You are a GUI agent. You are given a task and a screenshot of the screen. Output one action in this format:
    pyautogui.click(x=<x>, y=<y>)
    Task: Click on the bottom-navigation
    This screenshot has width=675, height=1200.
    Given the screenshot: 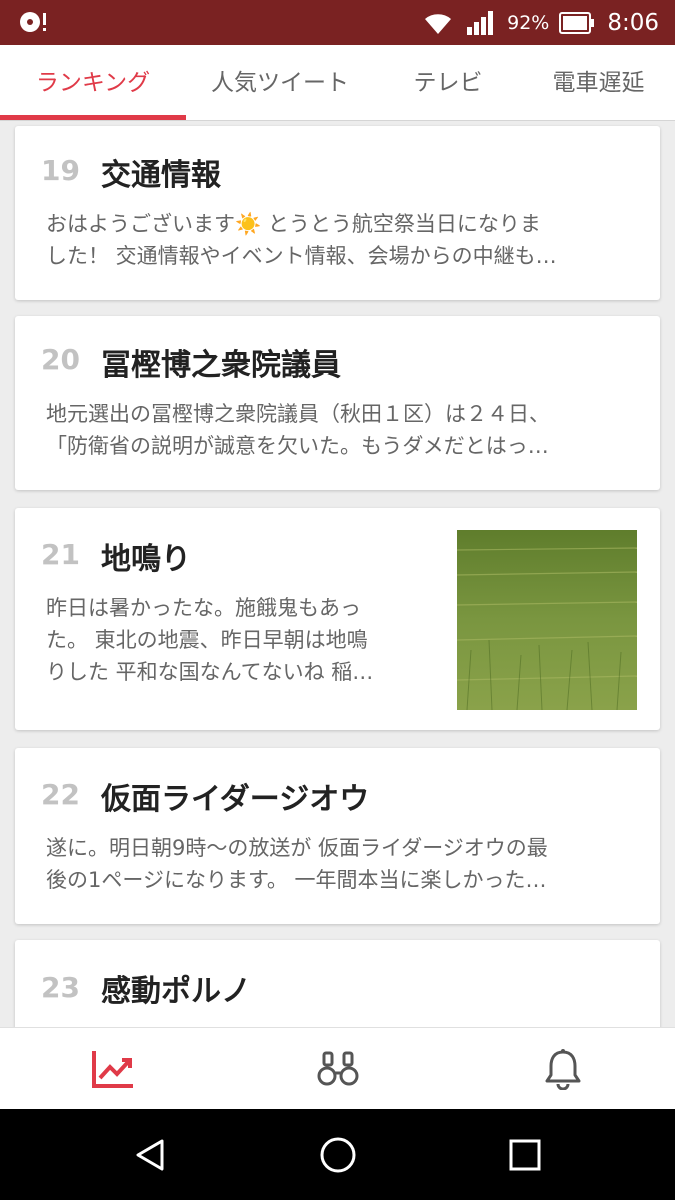 What is the action you would take?
    pyautogui.click(x=337, y=1068)
    